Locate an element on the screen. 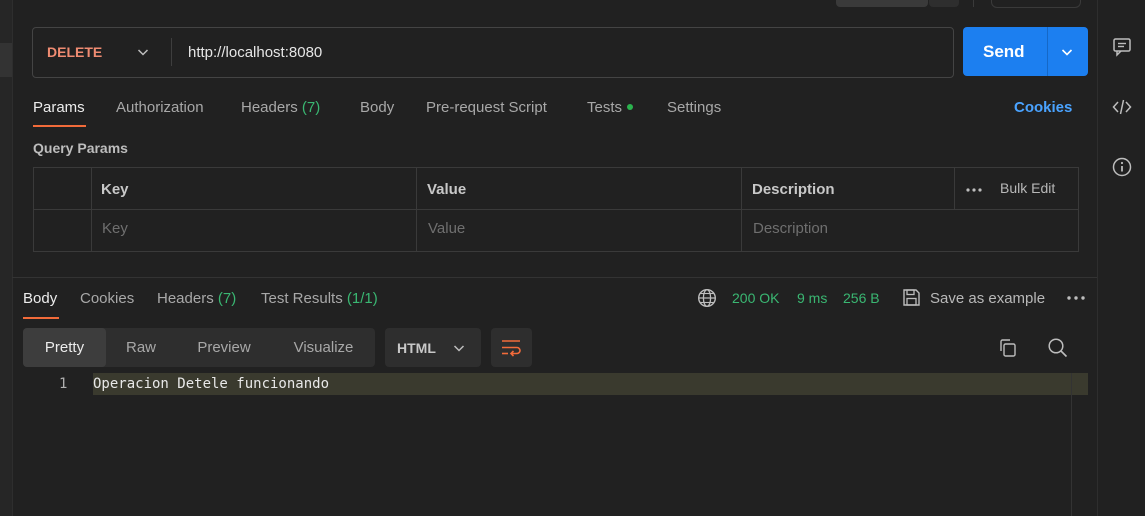  method-select: DELETE is located at coordinates (74, 52).